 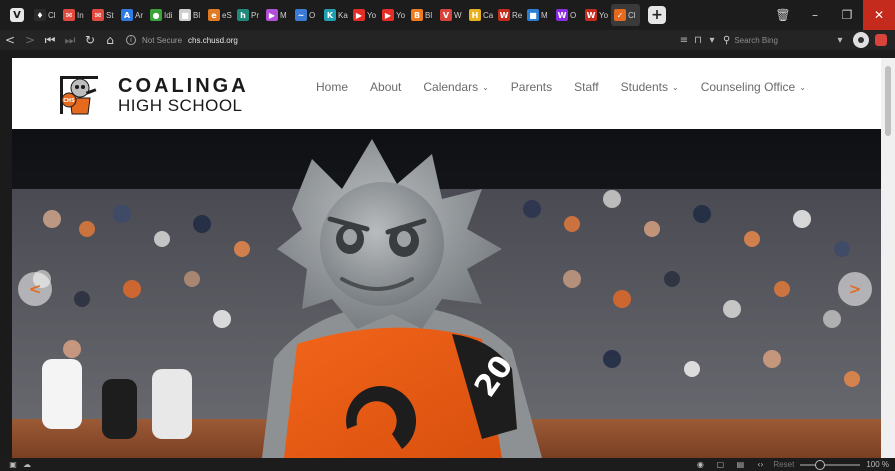 I want to click on nav-link-parents: Parents, so click(x=531, y=87).